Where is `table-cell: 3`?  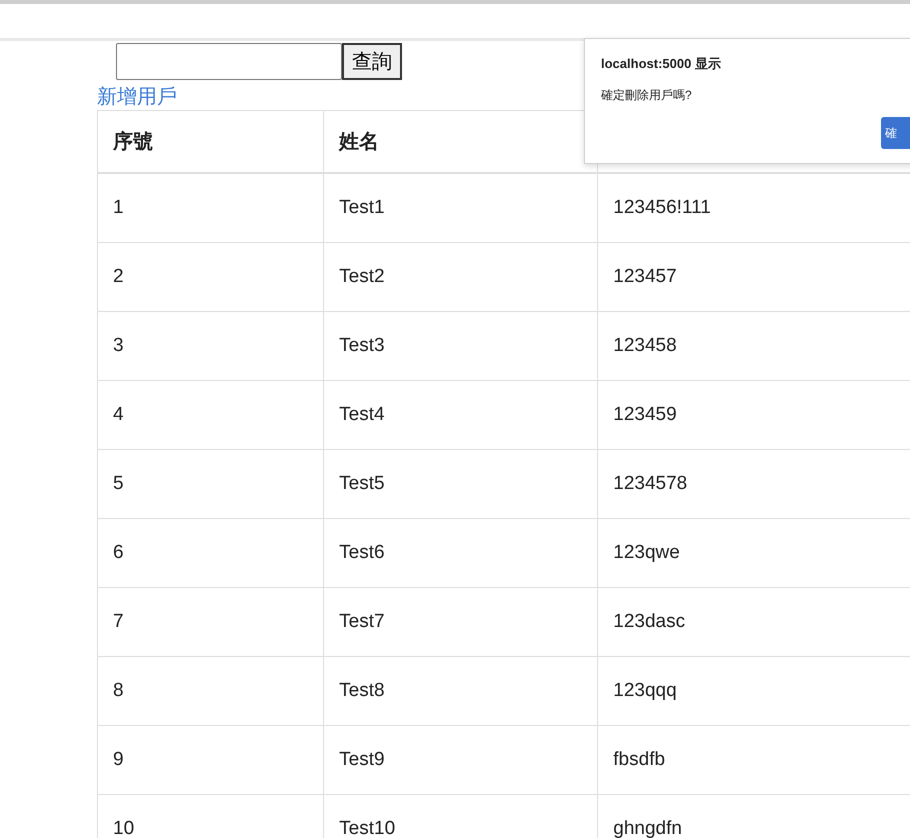
table-cell: 3 is located at coordinates (211, 346).